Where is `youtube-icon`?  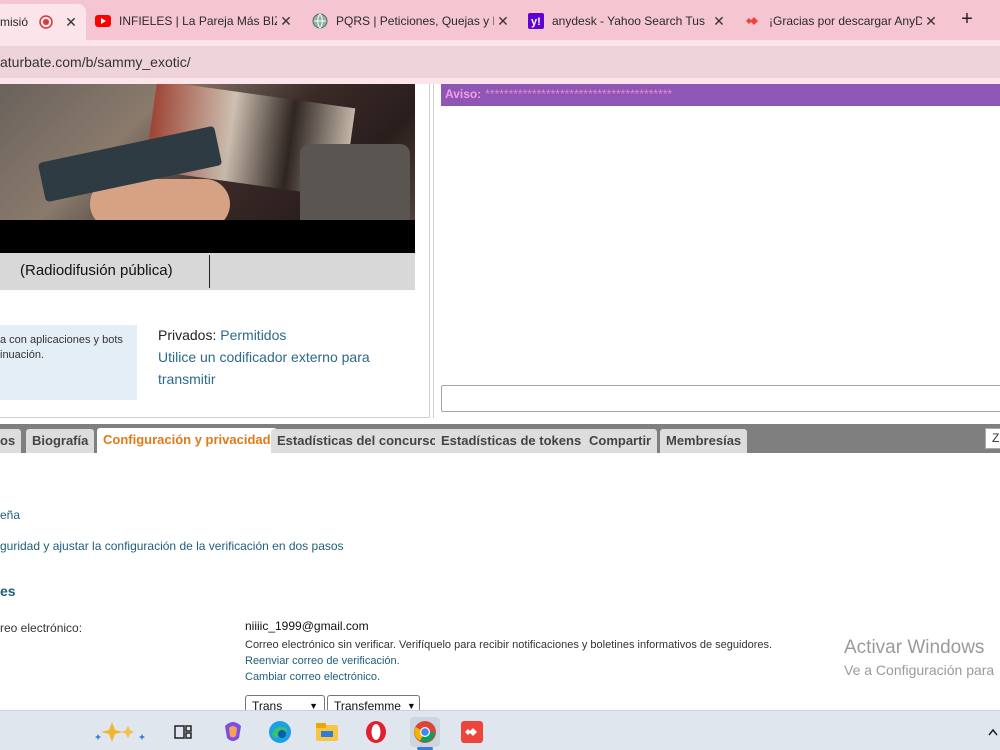
youtube-icon is located at coordinates (103, 21).